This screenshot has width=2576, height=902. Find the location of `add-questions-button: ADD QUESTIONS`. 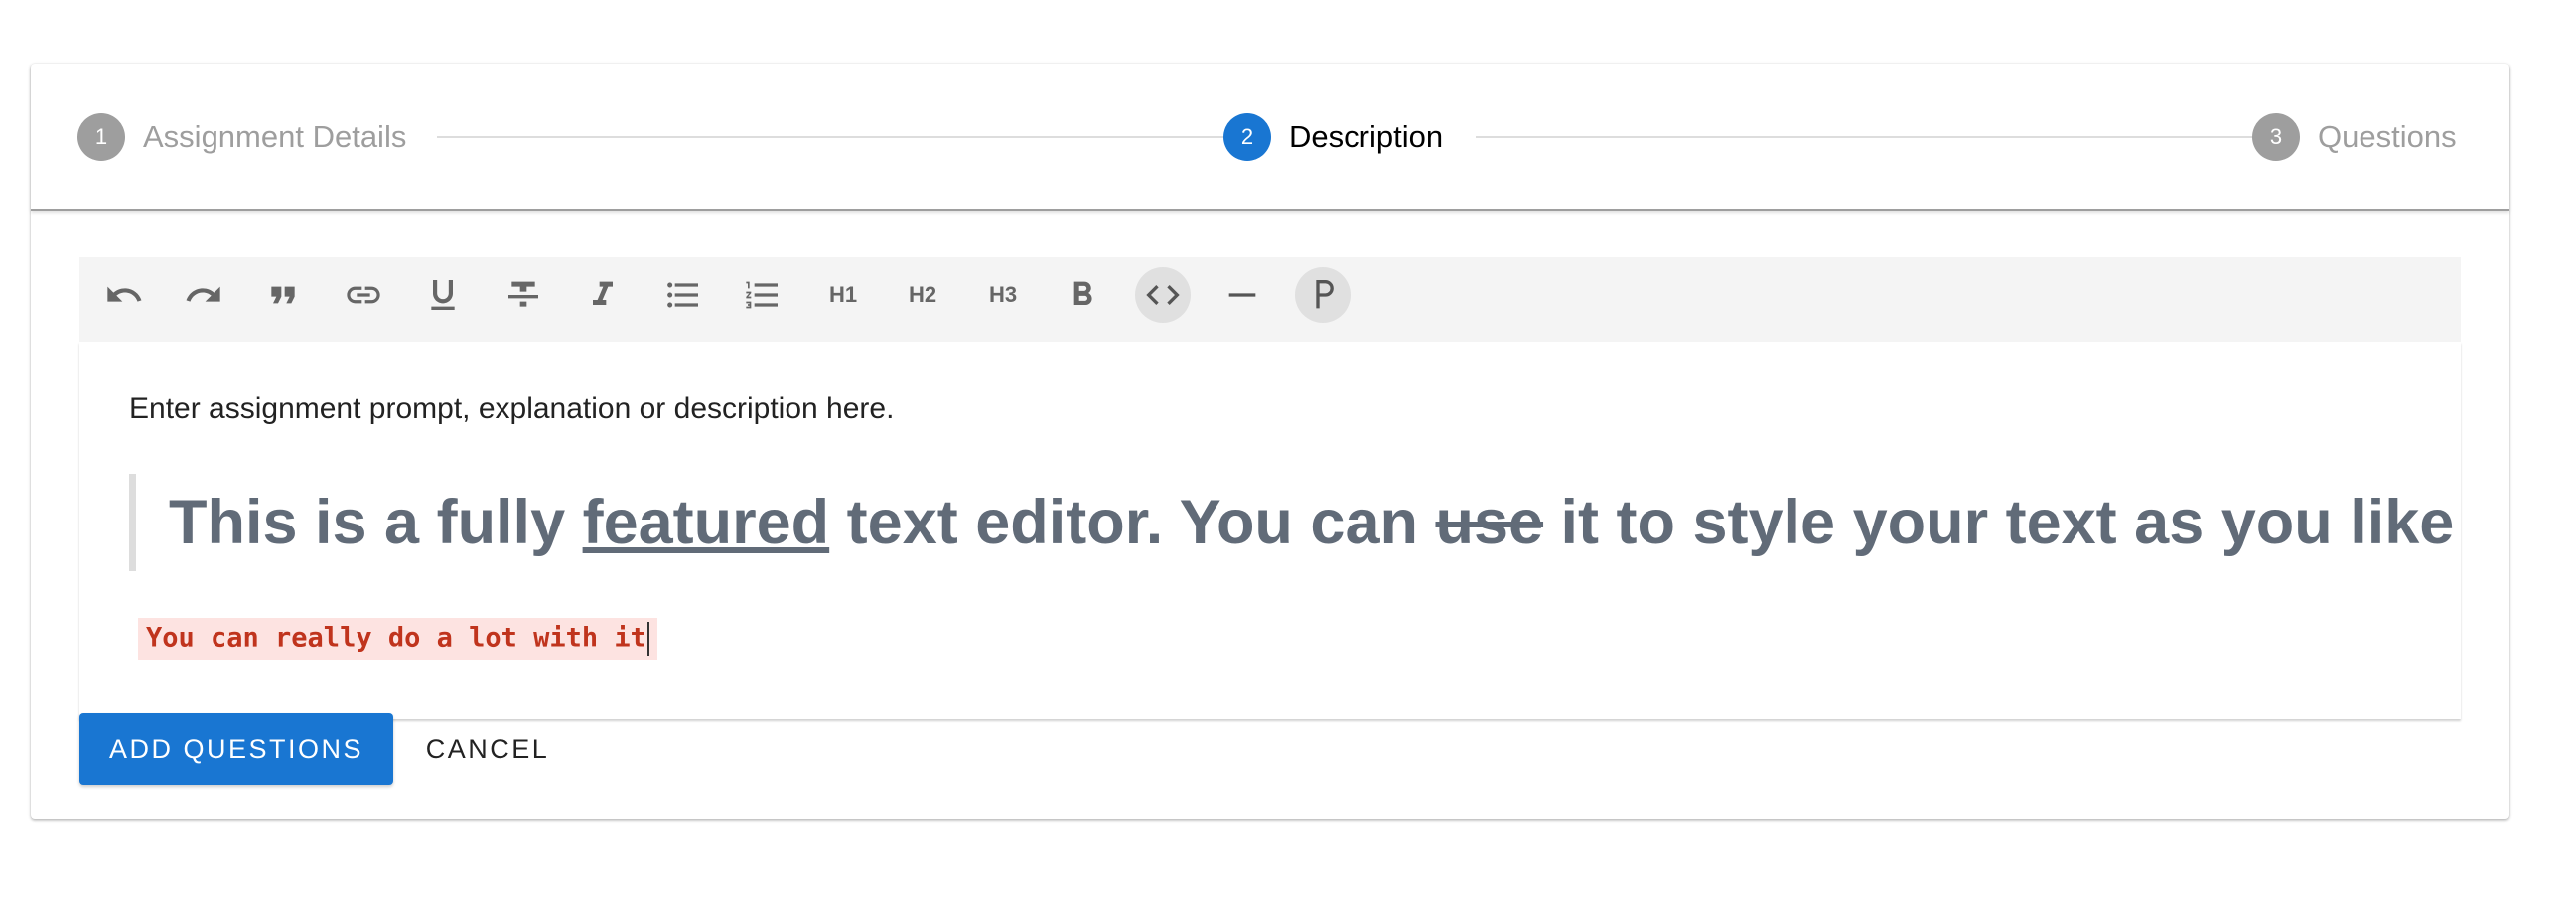

add-questions-button: ADD QUESTIONS is located at coordinates (236, 749).